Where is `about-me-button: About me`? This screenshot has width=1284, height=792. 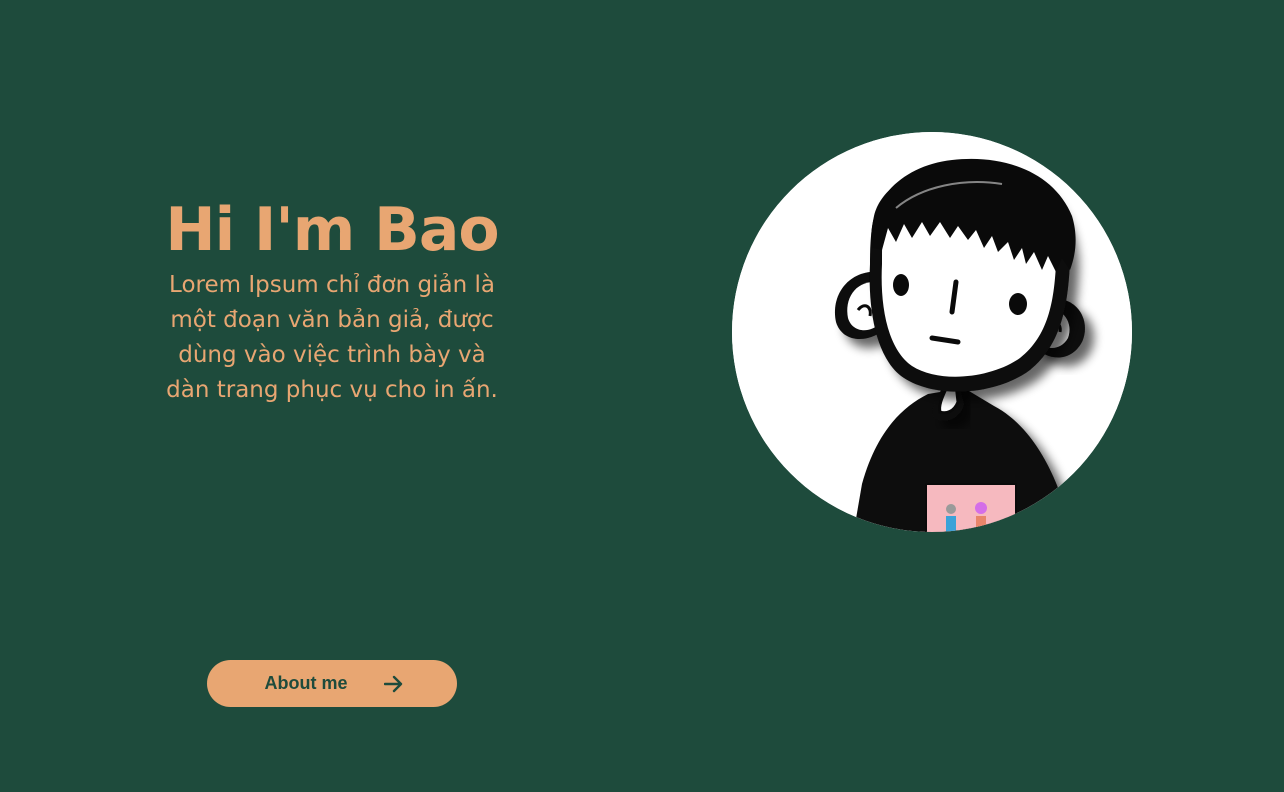
about-me-button: About me is located at coordinates (332, 683).